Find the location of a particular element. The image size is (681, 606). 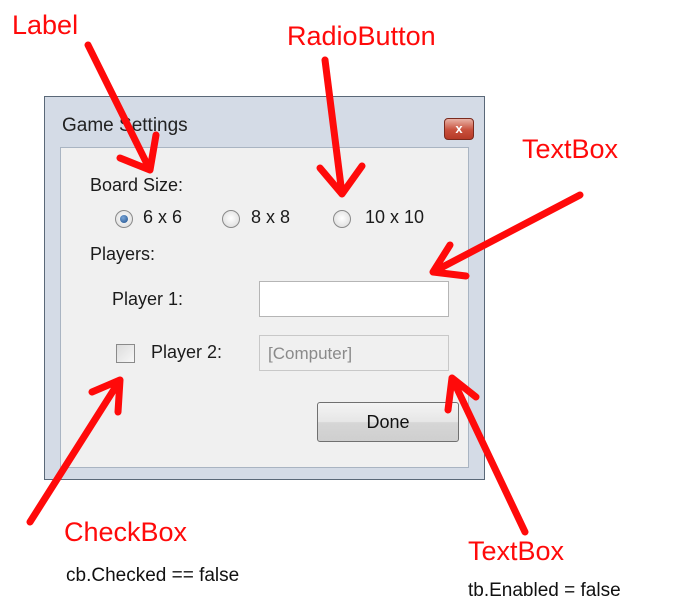

done-button: Done is located at coordinates (388, 422).